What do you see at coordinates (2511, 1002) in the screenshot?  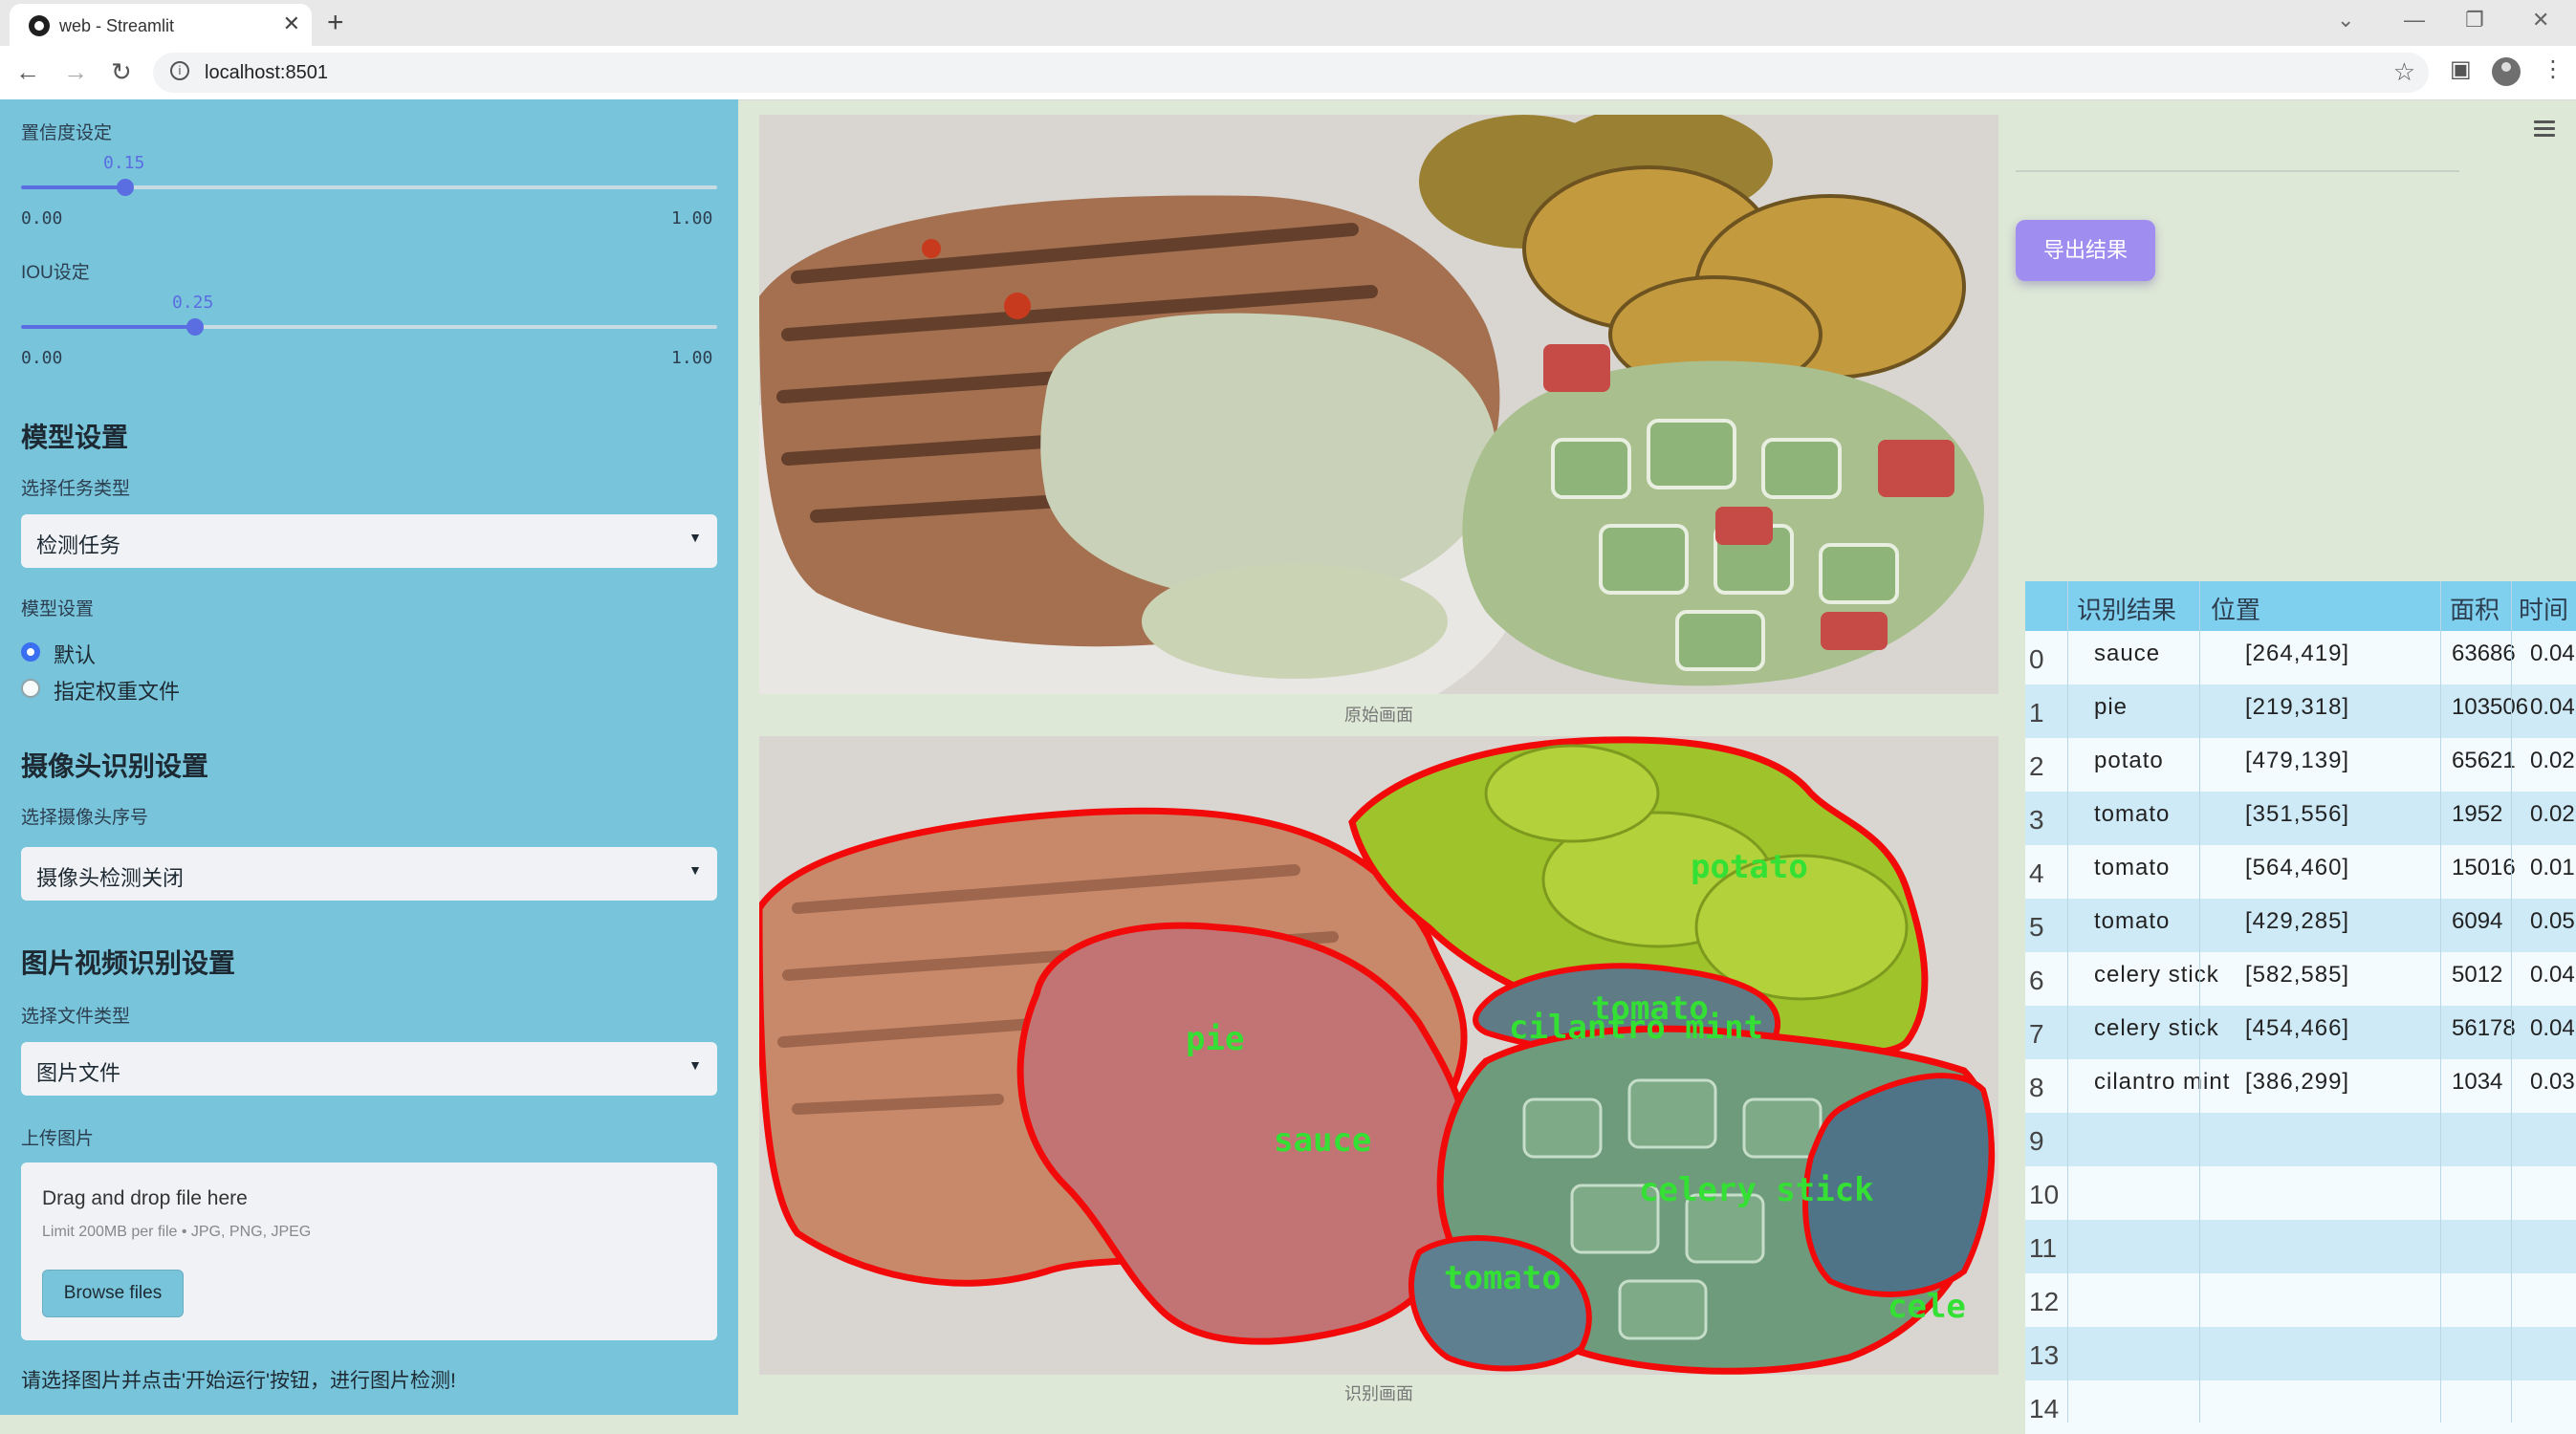 I see `column-divider` at bounding box center [2511, 1002].